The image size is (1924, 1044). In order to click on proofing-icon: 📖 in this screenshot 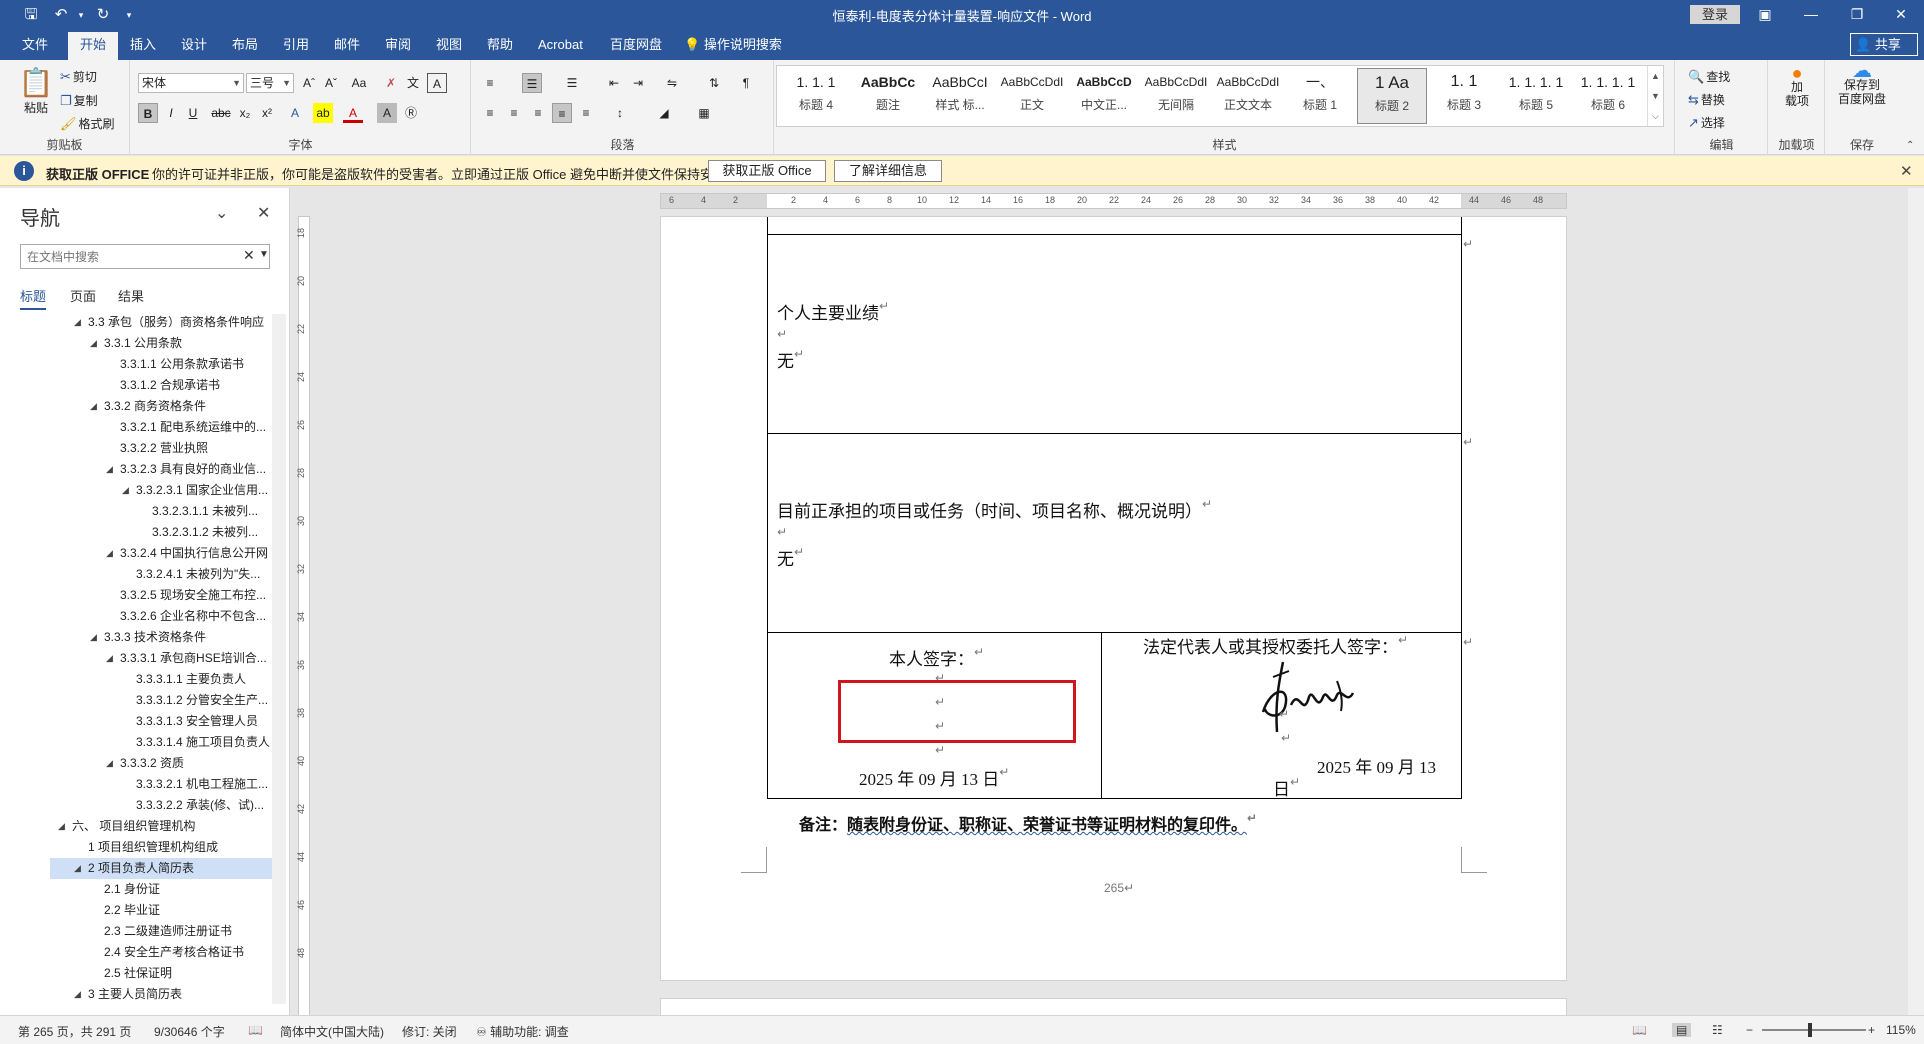, I will do `click(255, 1030)`.